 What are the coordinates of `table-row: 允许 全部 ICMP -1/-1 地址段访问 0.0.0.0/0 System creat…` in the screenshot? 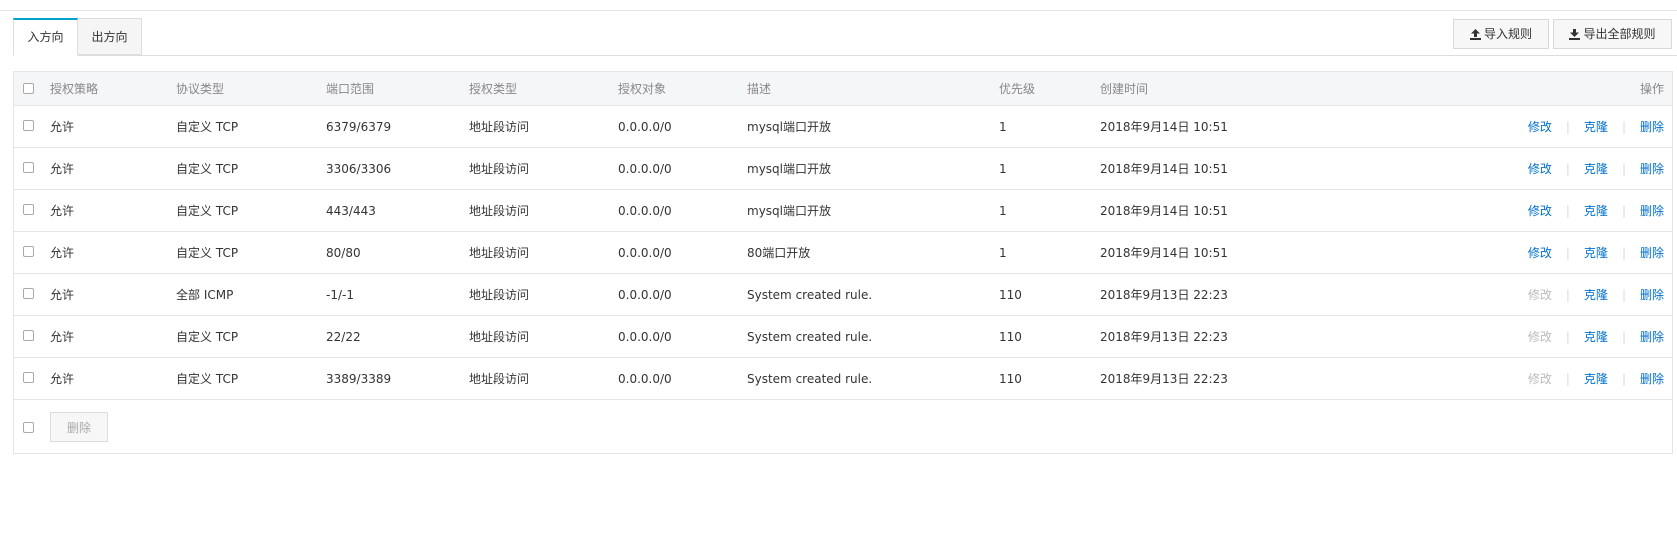 It's located at (843, 295).